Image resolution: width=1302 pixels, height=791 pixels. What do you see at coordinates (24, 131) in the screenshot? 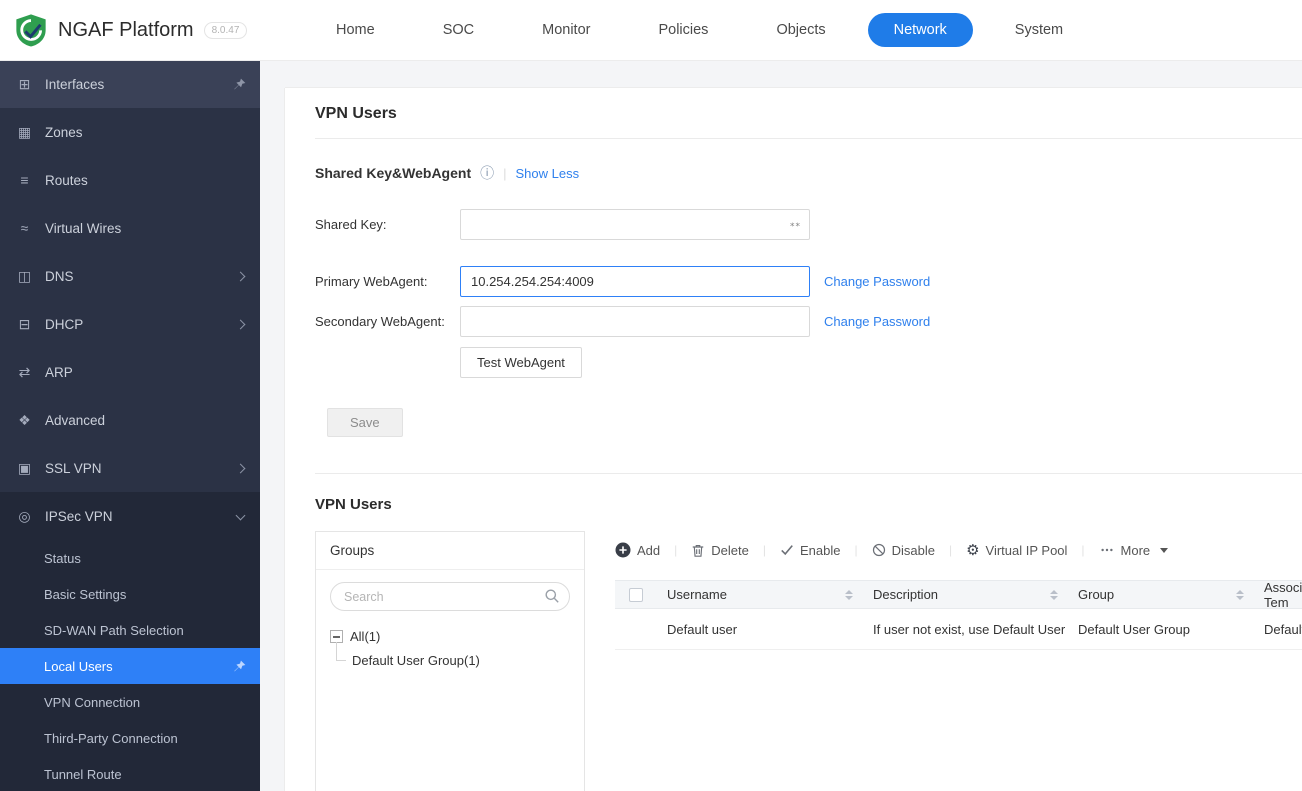
I see `zones-icon: ▦` at bounding box center [24, 131].